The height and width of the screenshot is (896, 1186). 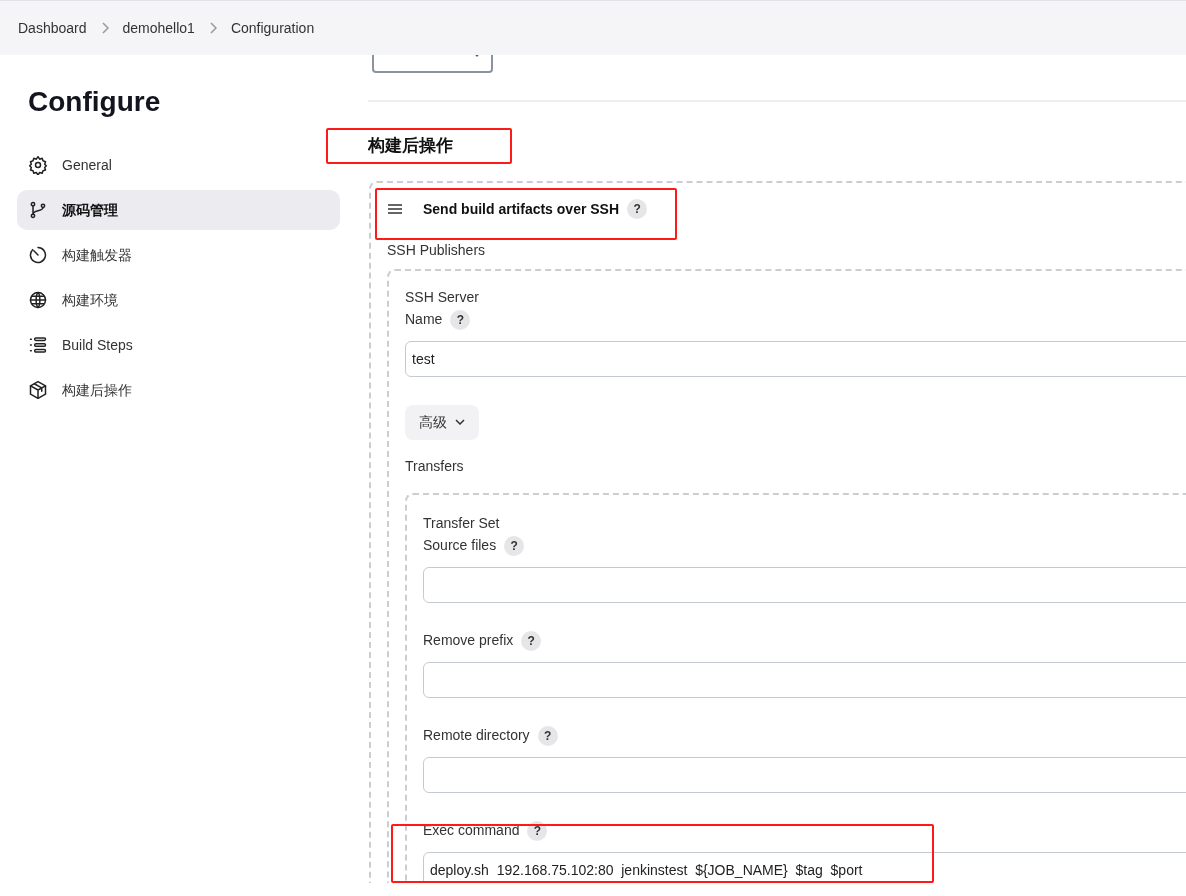 What do you see at coordinates (178, 210) in the screenshot?
I see `sidebar-item: 源码管理` at bounding box center [178, 210].